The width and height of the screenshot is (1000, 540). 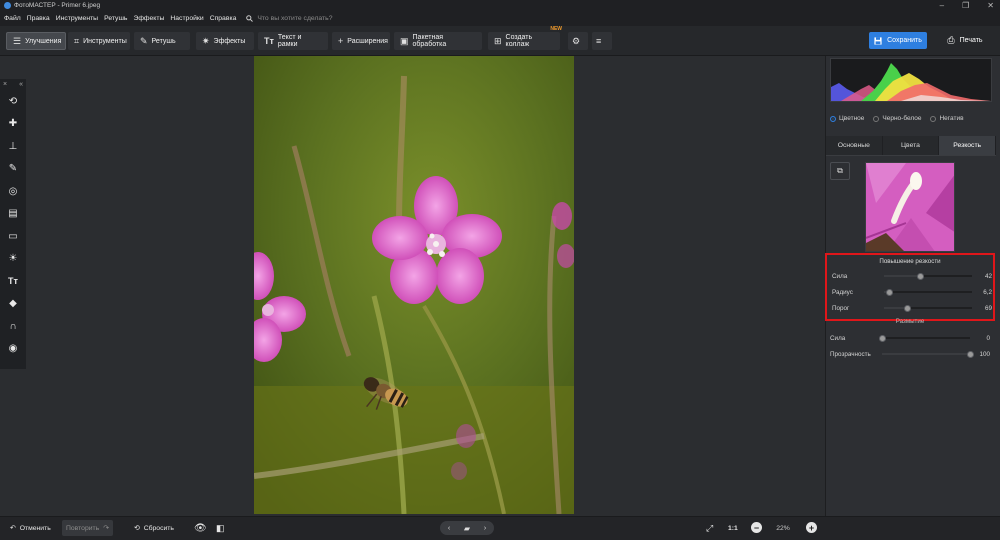 What do you see at coordinates (77, 40) in the screenshot?
I see `crop-icon: ⌗` at bounding box center [77, 40].